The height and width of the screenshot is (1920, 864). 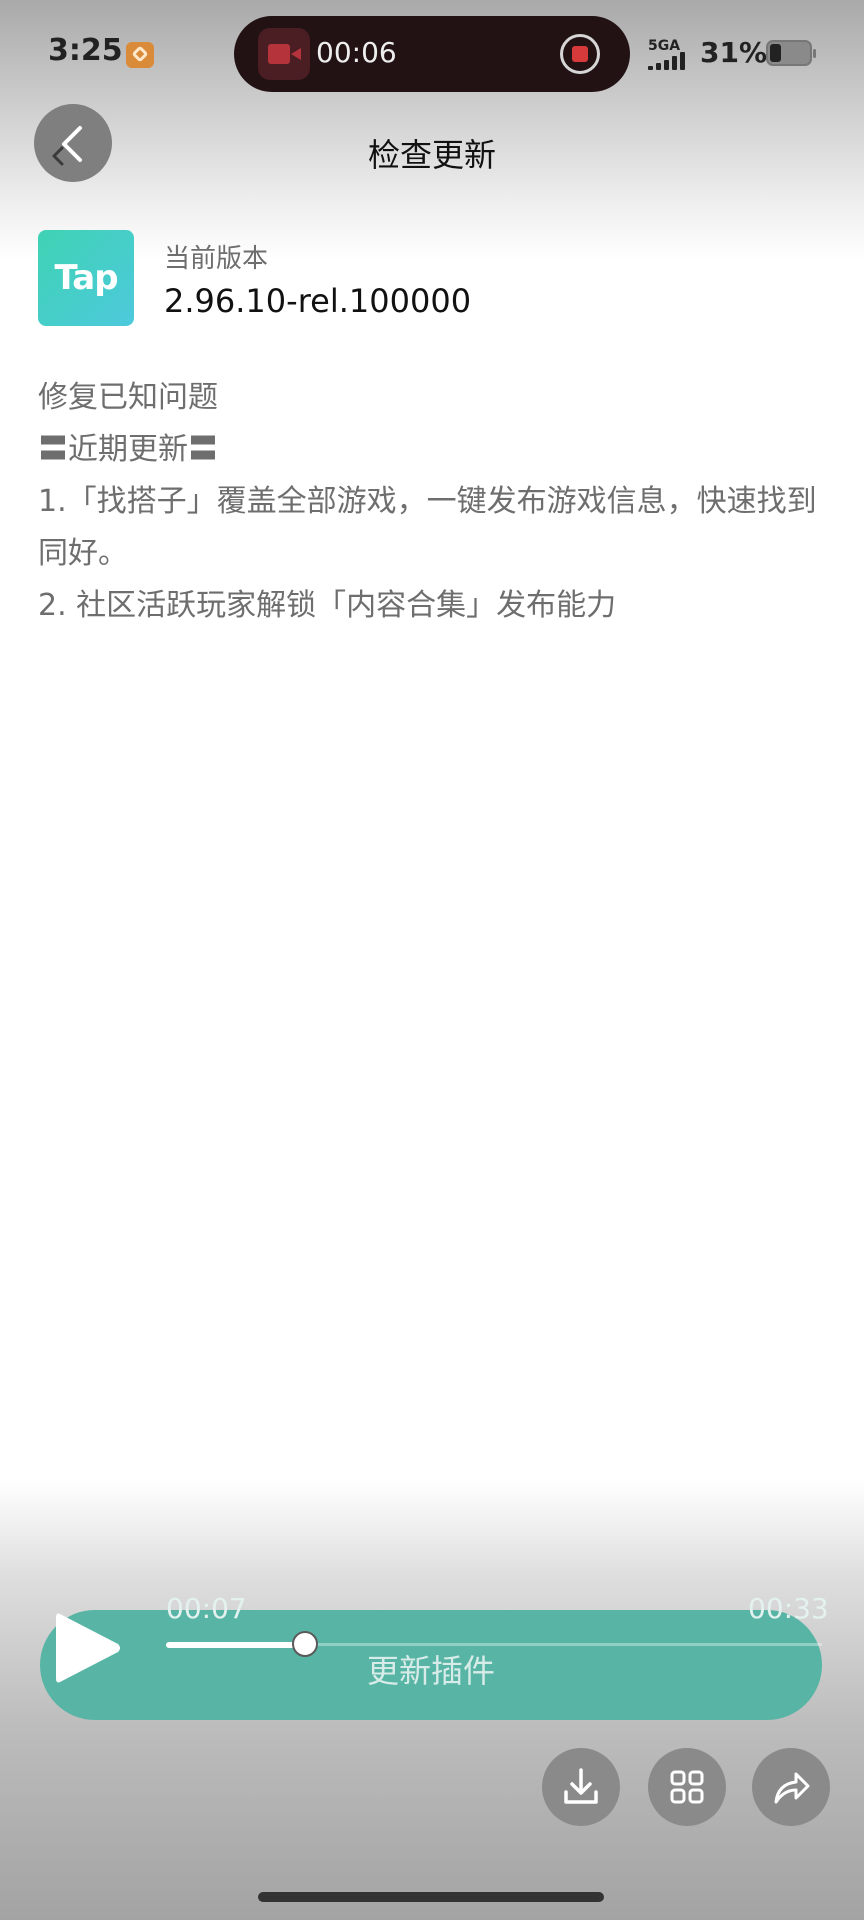 What do you see at coordinates (430, 1671) in the screenshot?
I see `update-plugin-label: 更新插件` at bounding box center [430, 1671].